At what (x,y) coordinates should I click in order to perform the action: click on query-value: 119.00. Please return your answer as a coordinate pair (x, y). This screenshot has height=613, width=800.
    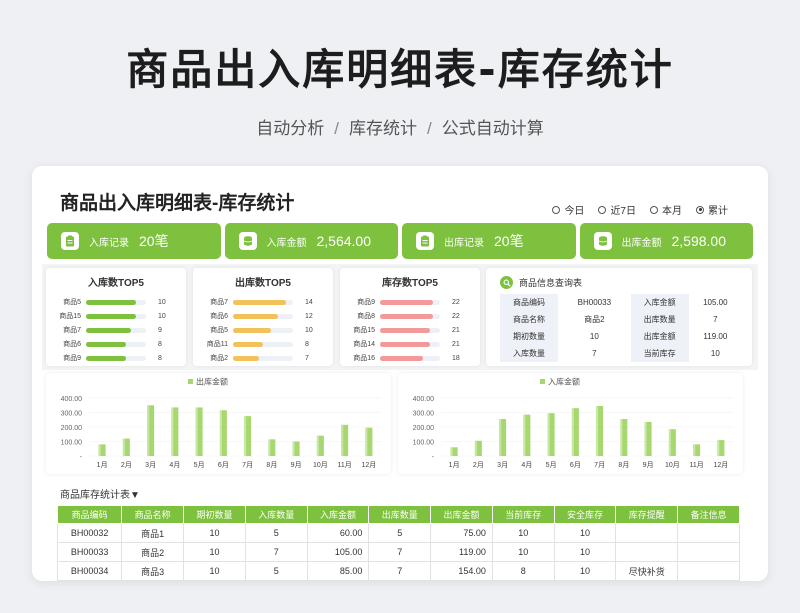
    Looking at the image, I should click on (715, 336).